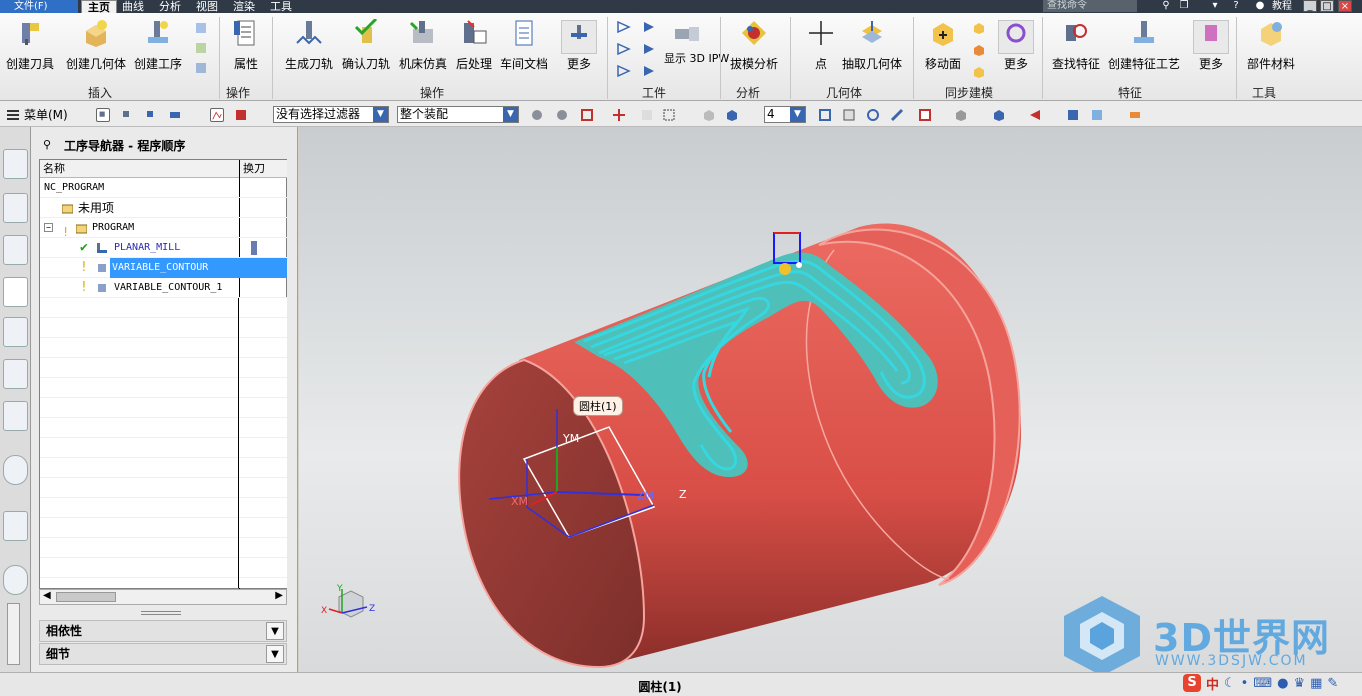 The height and width of the screenshot is (696, 1362). Describe the element at coordinates (897, 115) in the screenshot. I see `pan-icon` at that location.